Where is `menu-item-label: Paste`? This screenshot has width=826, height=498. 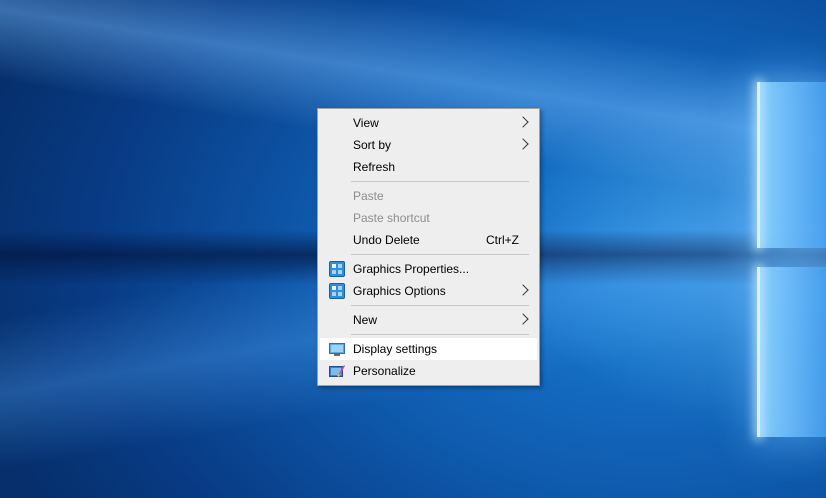 menu-item-label: Paste is located at coordinates (368, 196).